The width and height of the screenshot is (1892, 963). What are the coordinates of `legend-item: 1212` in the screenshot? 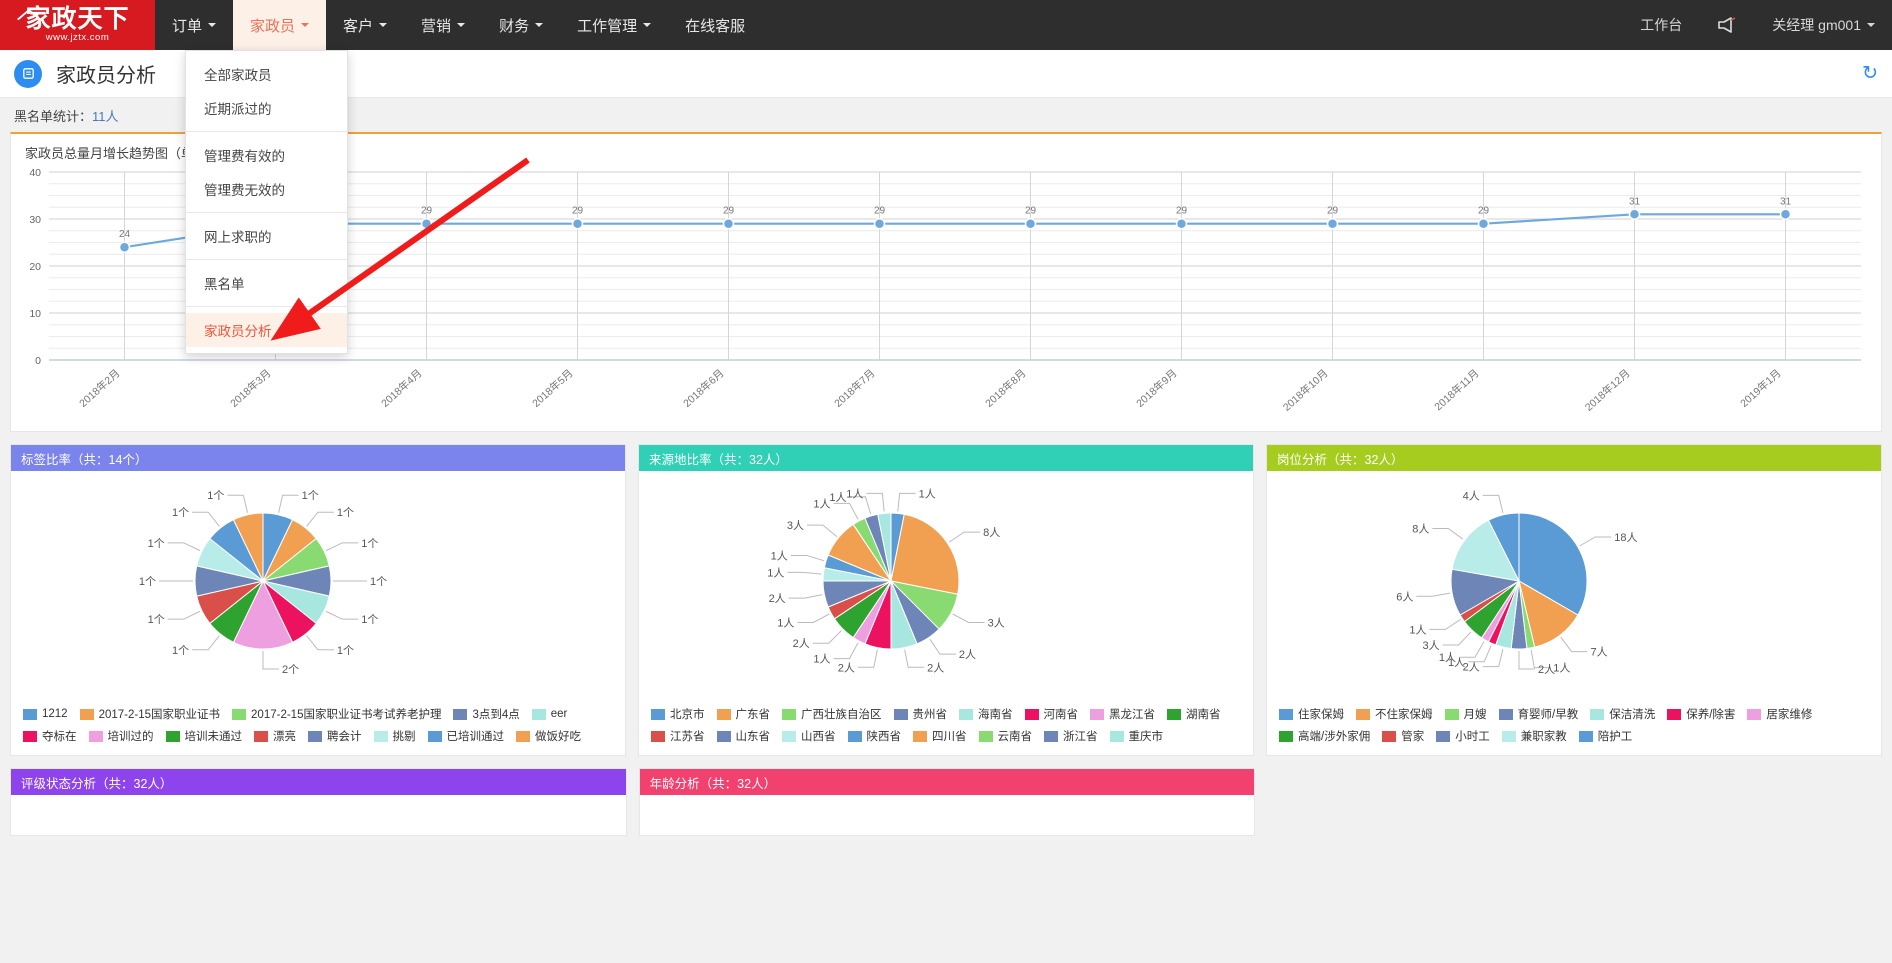 It's located at (45, 714).